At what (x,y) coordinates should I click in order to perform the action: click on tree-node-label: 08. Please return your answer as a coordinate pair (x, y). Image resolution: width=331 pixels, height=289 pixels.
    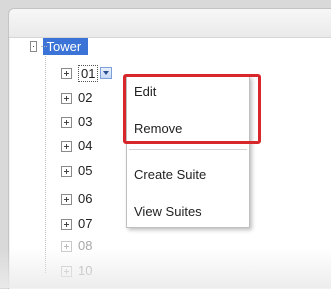
    Looking at the image, I should click on (85, 245).